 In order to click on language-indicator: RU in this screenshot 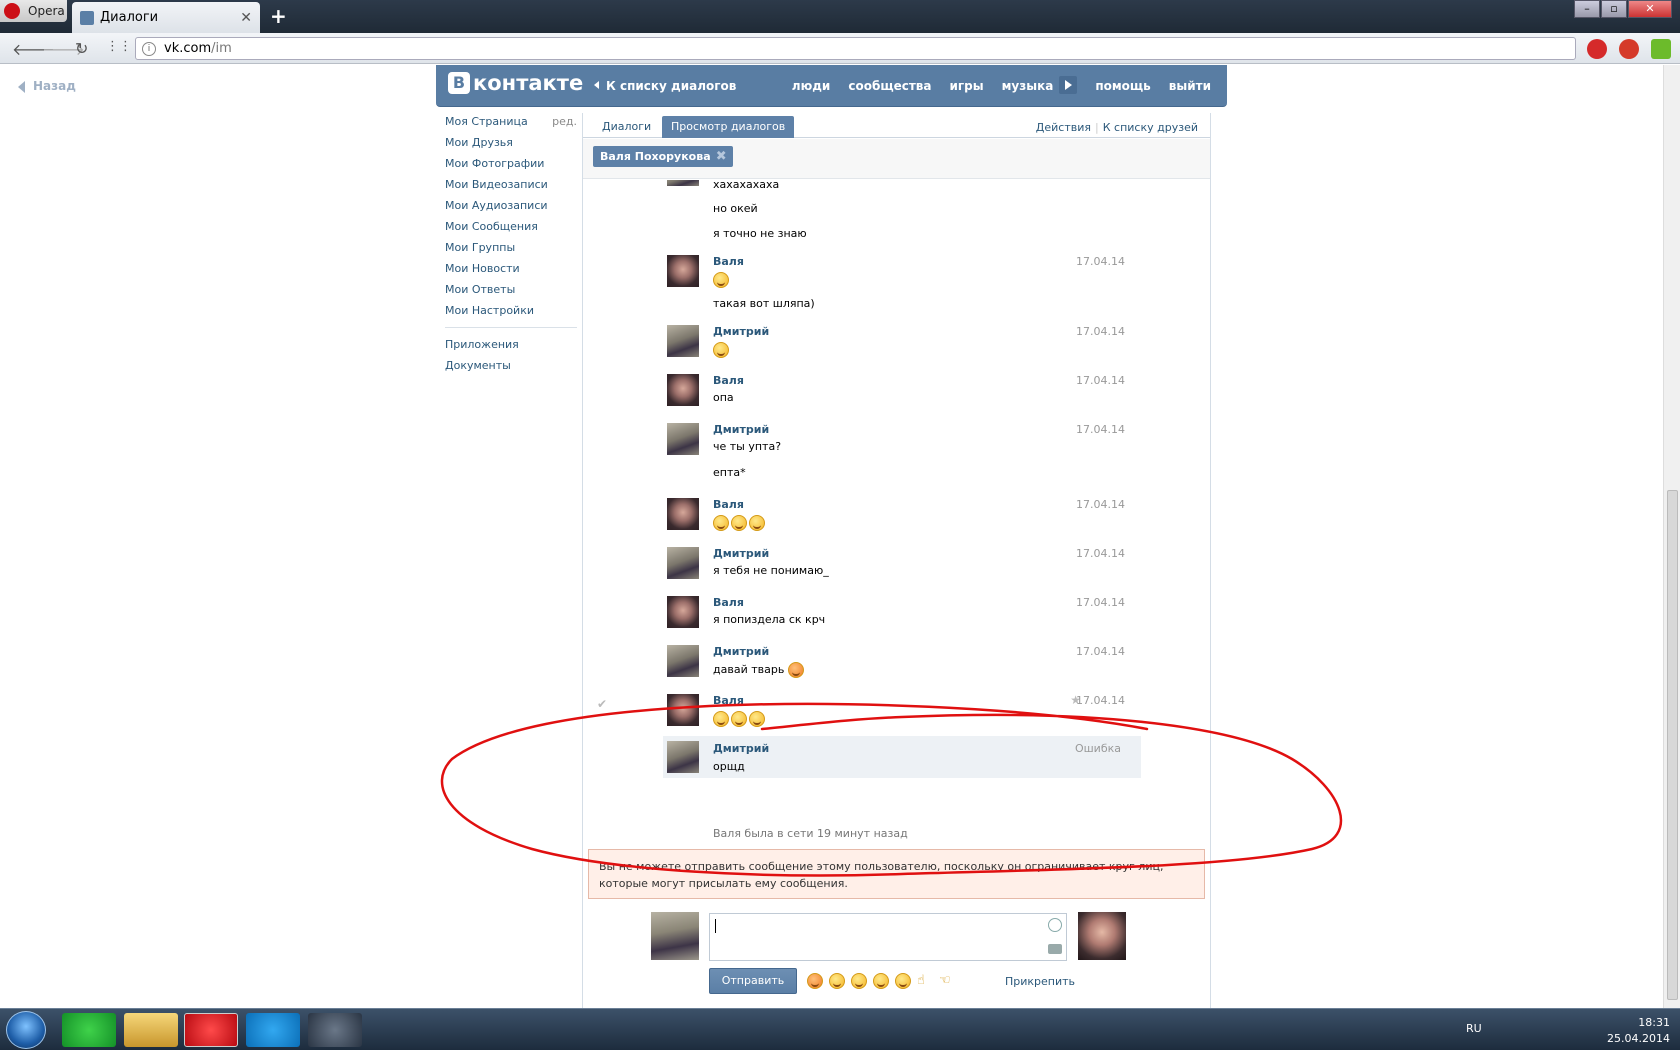, I will do `click(1474, 1028)`.